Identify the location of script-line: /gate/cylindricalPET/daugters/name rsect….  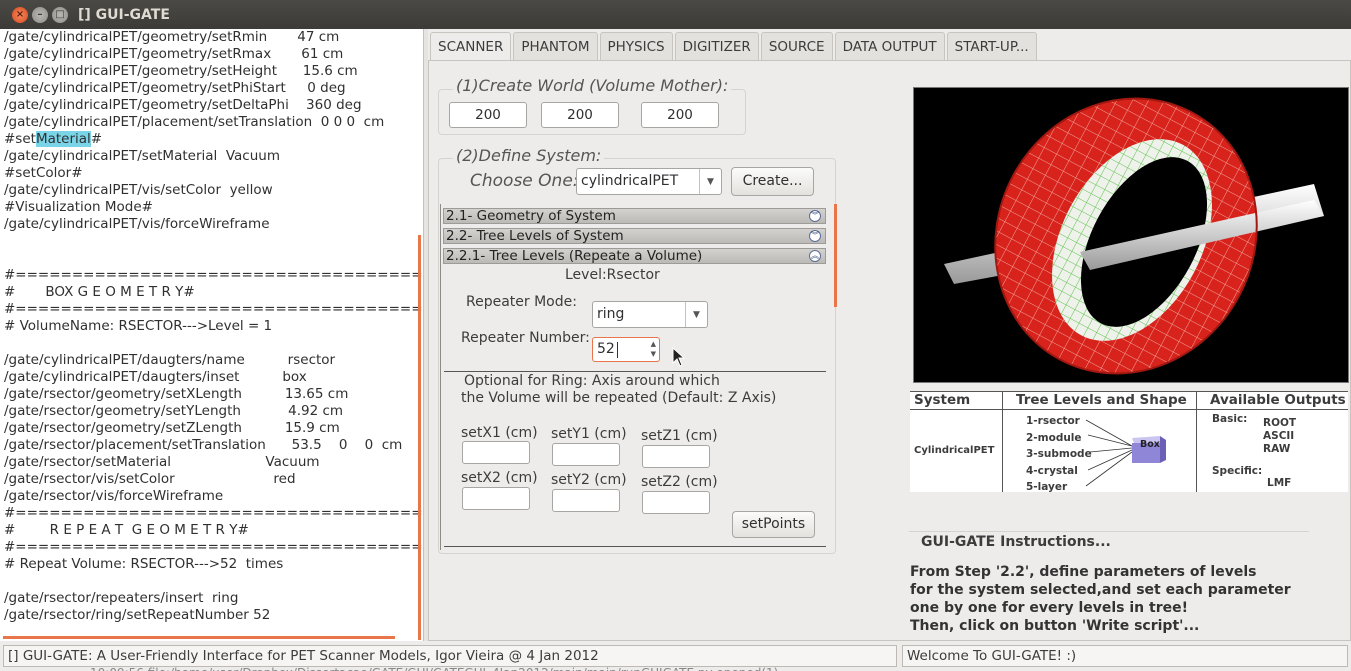
(170, 360).